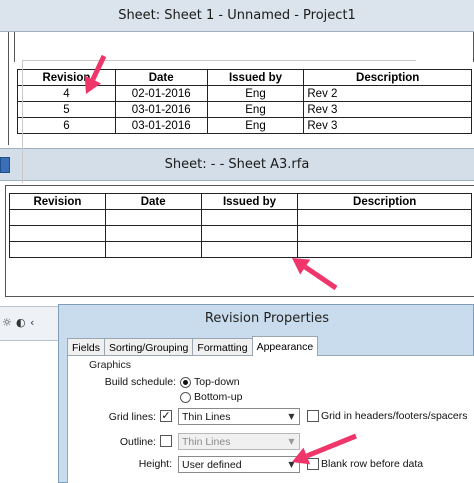  Describe the element at coordinates (57, 201) in the screenshot. I see `header-revision: Revision` at that location.